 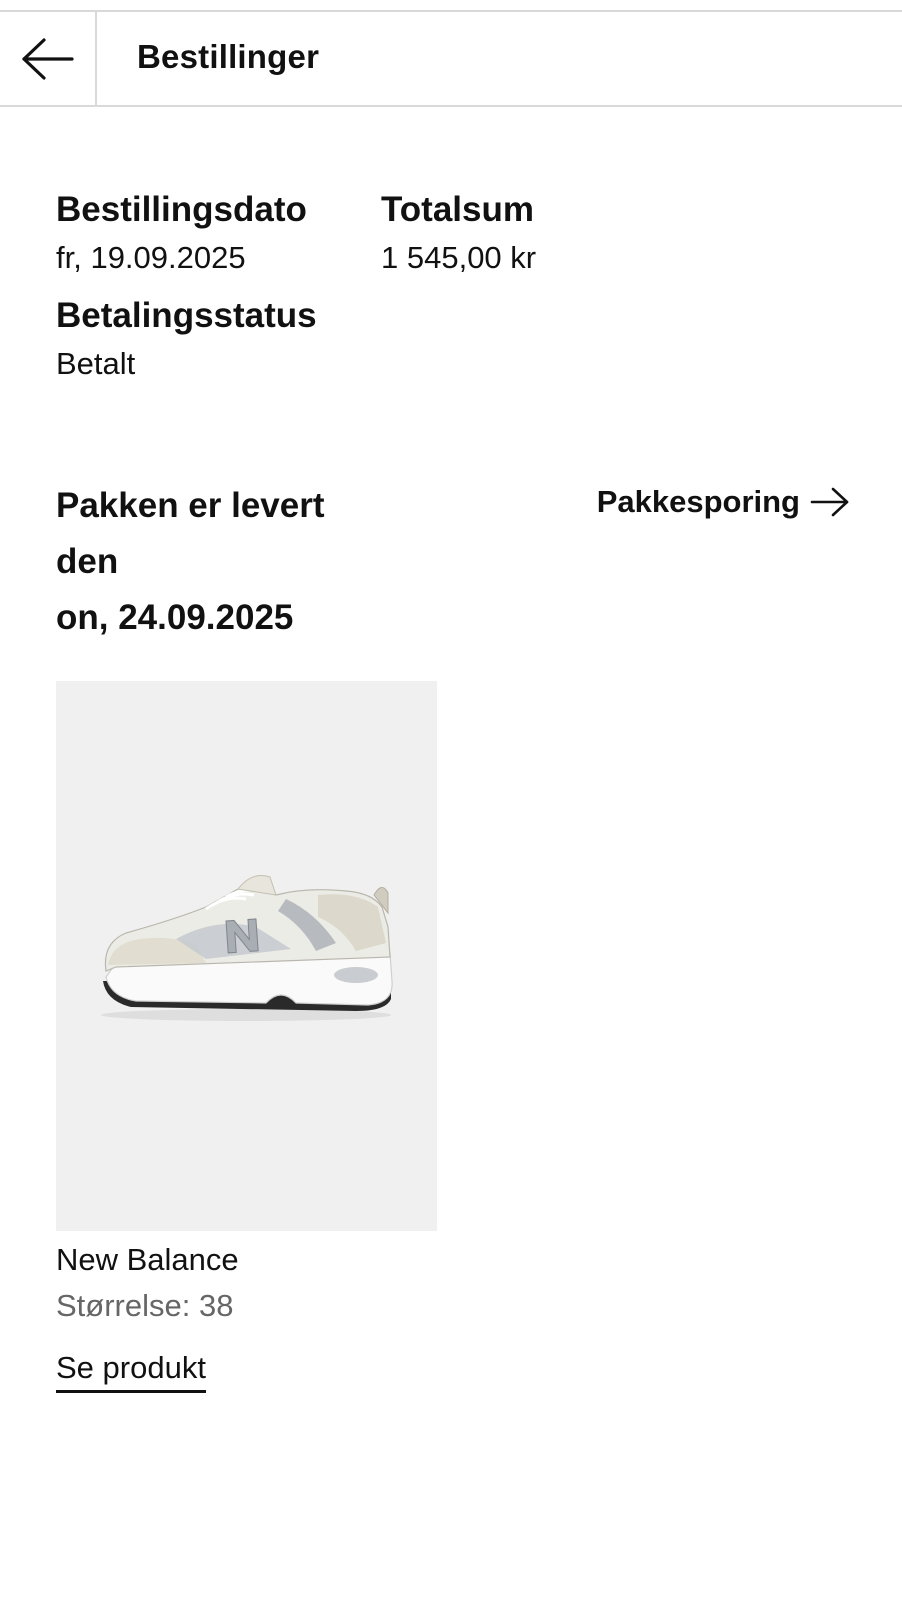 What do you see at coordinates (226, 562) in the screenshot?
I see `delivery-status-heading: Pakken er levert den on, 24.09.2025` at bounding box center [226, 562].